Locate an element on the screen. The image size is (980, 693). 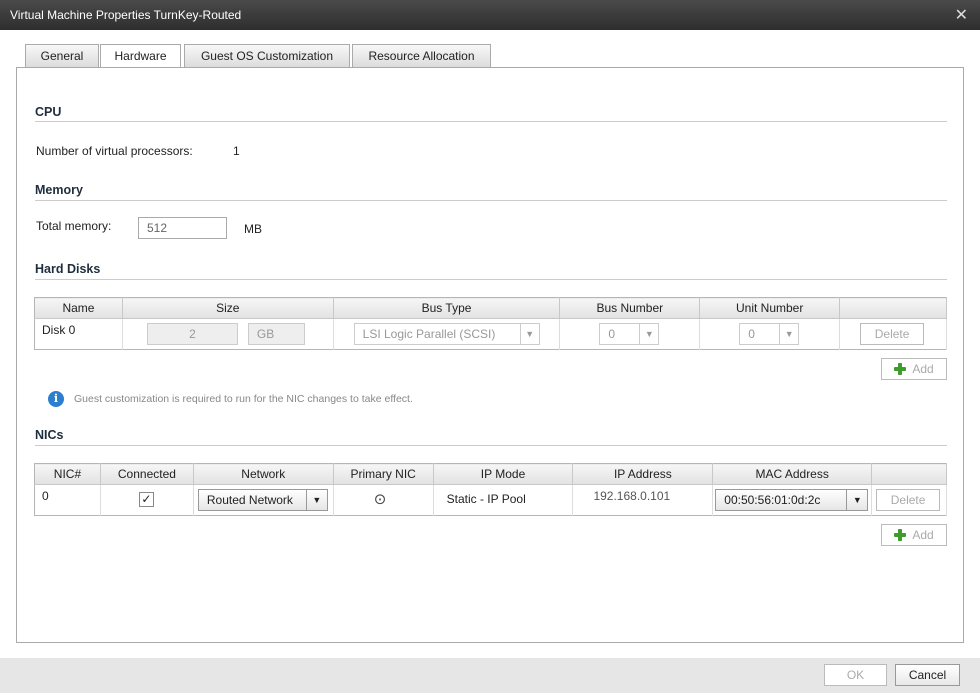
column-header: MAC Address is located at coordinates (792, 474).